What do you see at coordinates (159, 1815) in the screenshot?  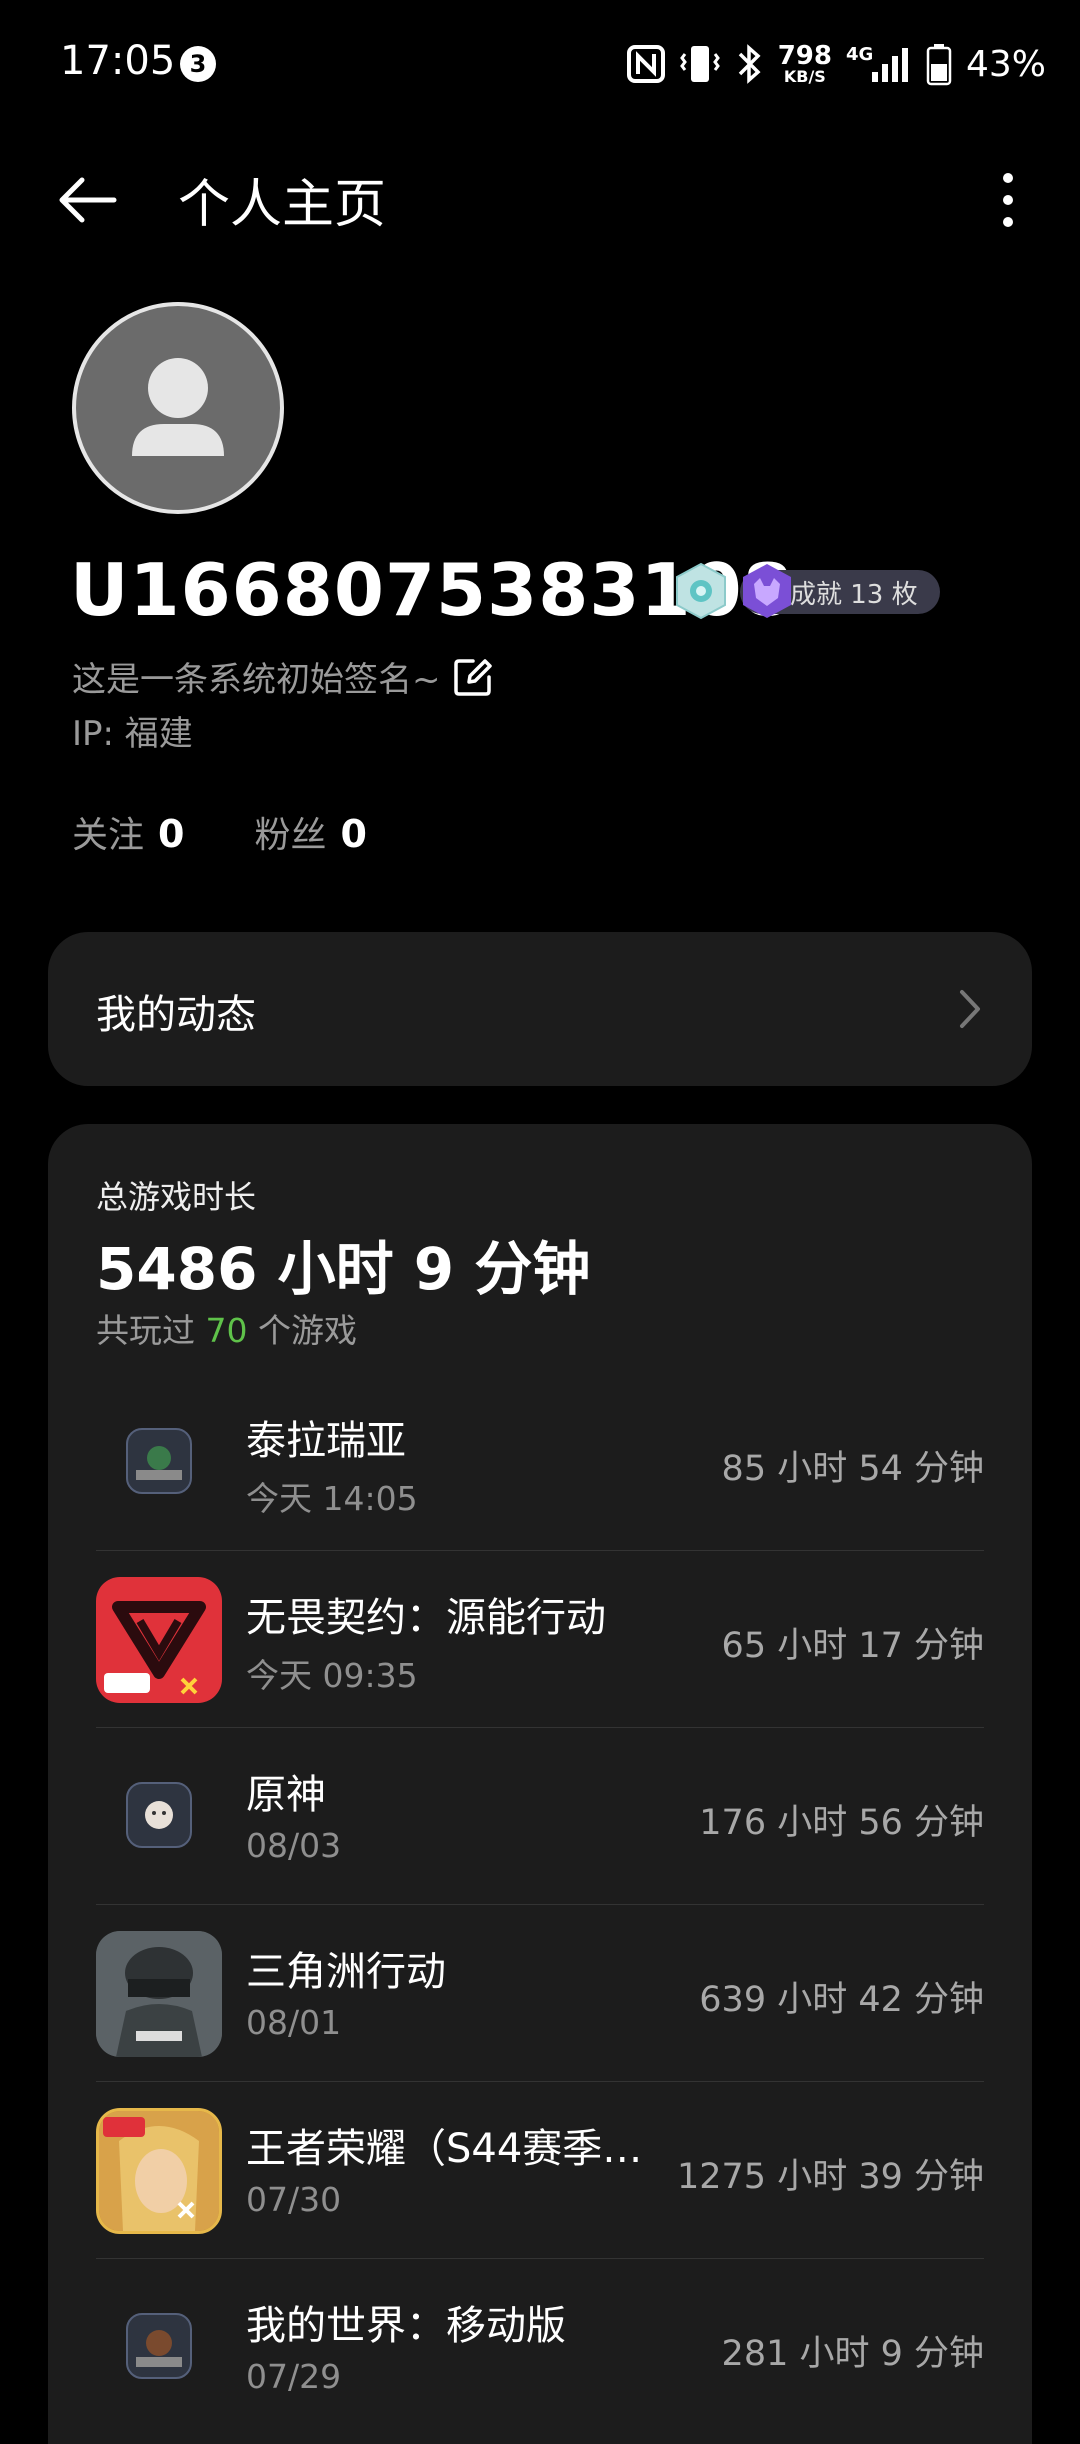 I see `genshin-icon` at bounding box center [159, 1815].